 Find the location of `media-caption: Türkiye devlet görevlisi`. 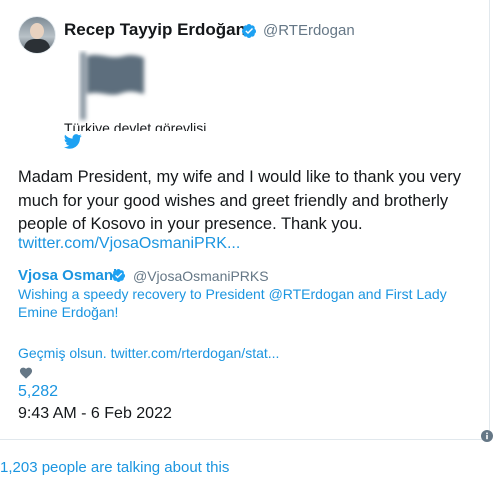

media-caption: Türkiye devlet görevlisi is located at coordinates (135, 125).